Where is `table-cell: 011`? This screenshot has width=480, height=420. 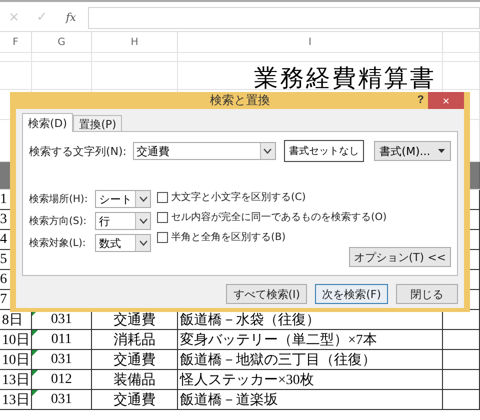 table-cell: 011 is located at coordinates (61, 340).